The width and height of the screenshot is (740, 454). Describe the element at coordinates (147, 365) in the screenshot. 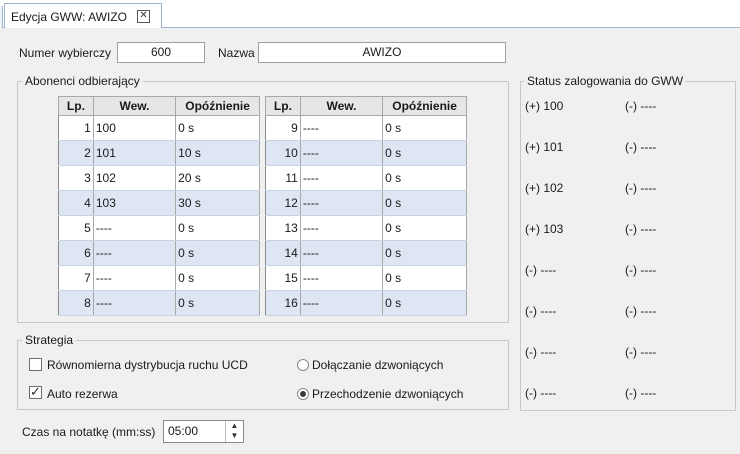

I see `ucd-label: Równomierna dystrybucja ruchu UCD` at that location.